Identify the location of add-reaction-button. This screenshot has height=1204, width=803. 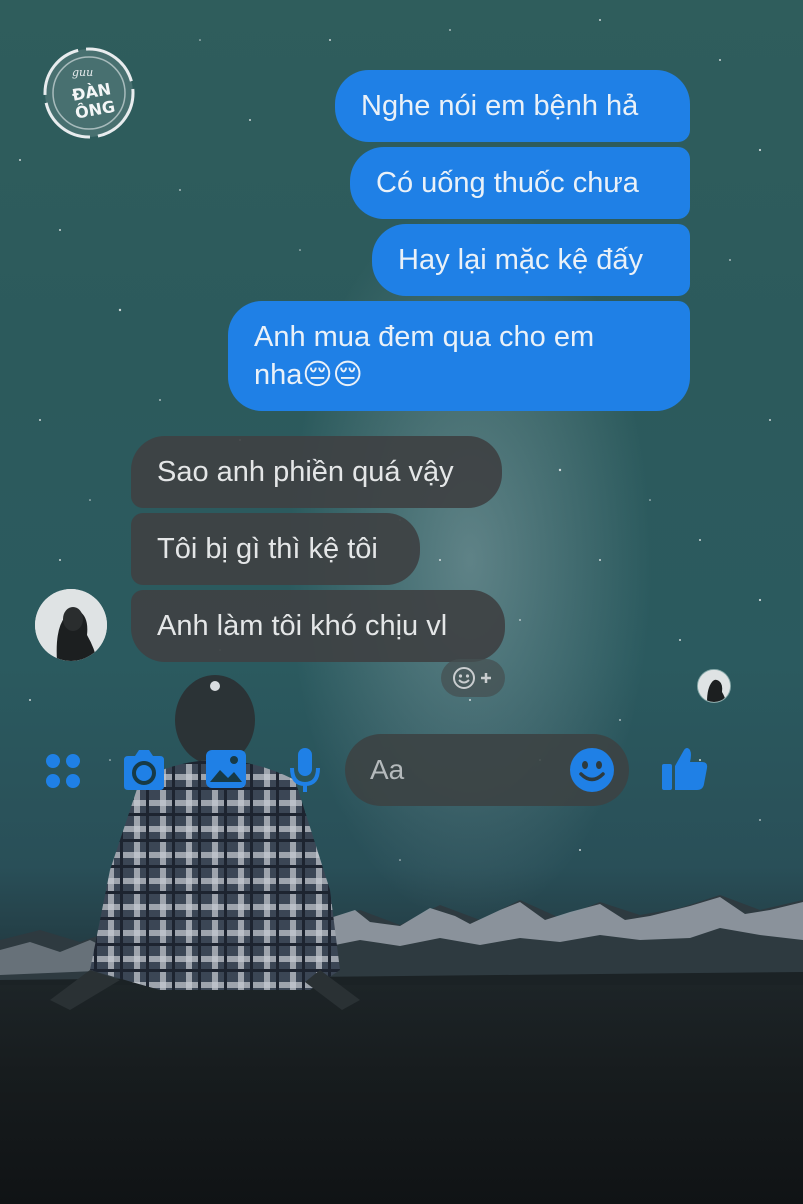
(473, 678).